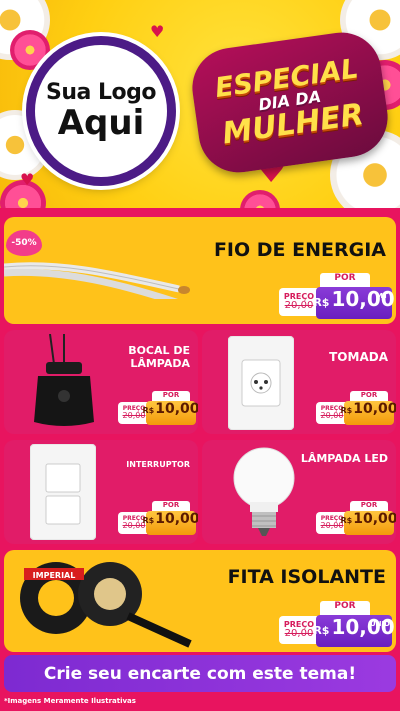 The height and width of the screenshot is (711, 400). Describe the element at coordinates (358, 357) in the screenshot. I see `product-name: TOMADA` at that location.